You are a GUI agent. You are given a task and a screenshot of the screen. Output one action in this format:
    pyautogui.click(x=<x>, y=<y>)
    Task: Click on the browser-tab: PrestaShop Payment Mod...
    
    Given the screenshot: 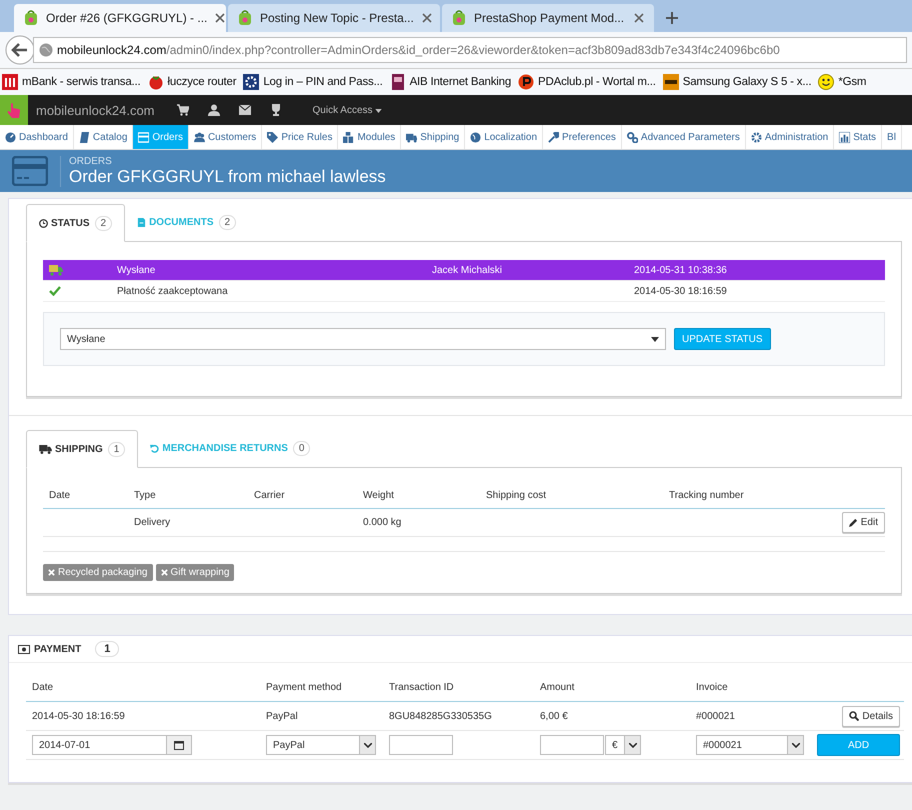 What is the action you would take?
    pyautogui.click(x=548, y=18)
    